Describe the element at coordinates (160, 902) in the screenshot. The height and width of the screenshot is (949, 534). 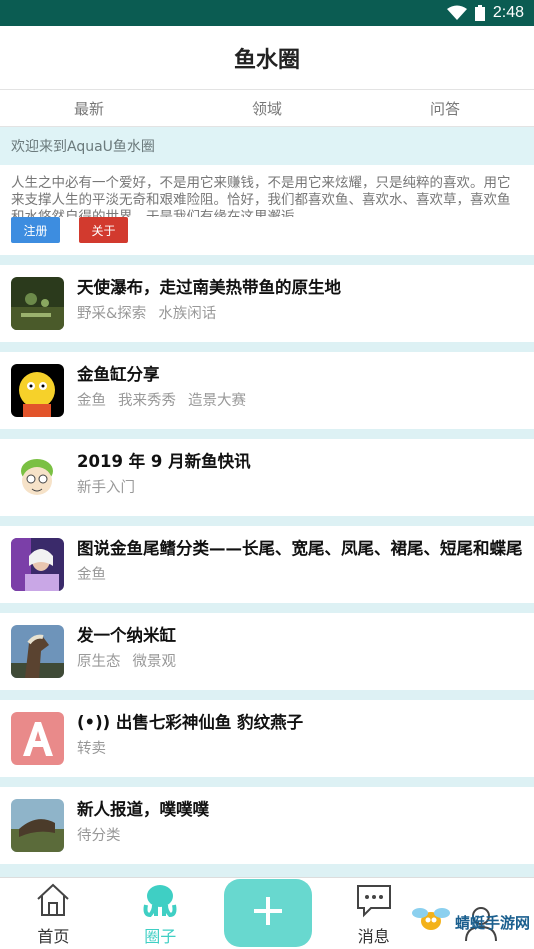
I see `octopus-icon` at that location.